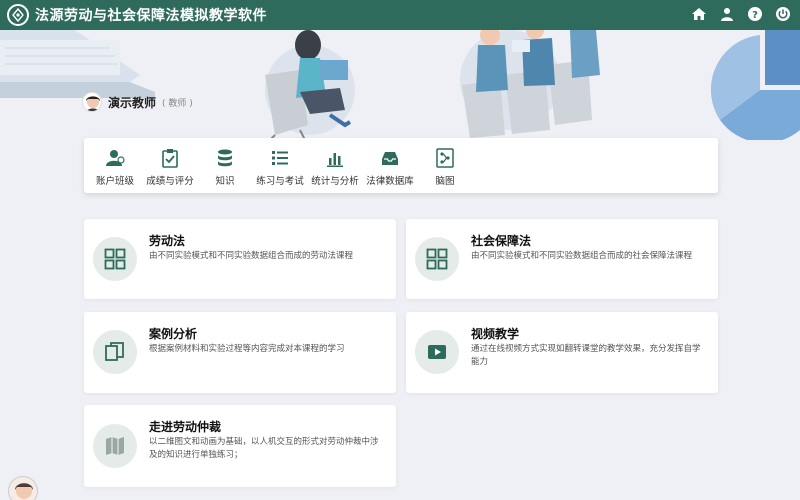 Image resolution: width=800 pixels, height=500 pixels. I want to click on card-description: 由不同实验模式和不同实验数据组合而成的社会保障法课程, so click(582, 256).